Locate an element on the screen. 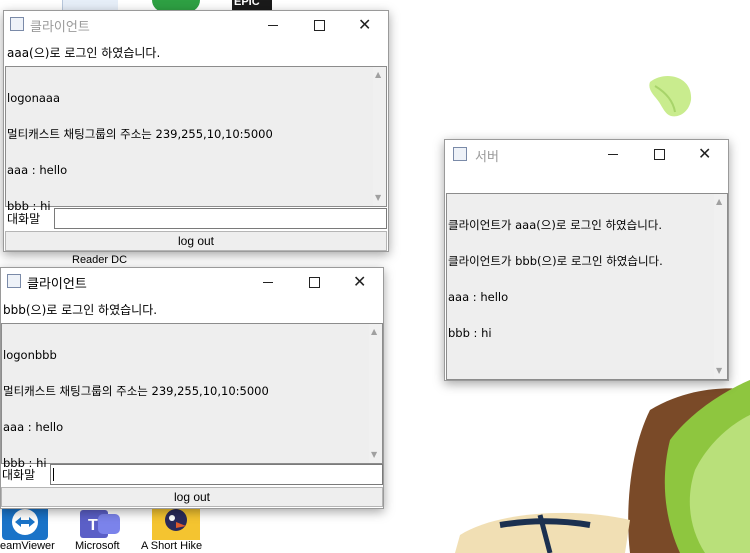 The image size is (750, 553). microsoft-teams-icon: T is located at coordinates (101, 523).